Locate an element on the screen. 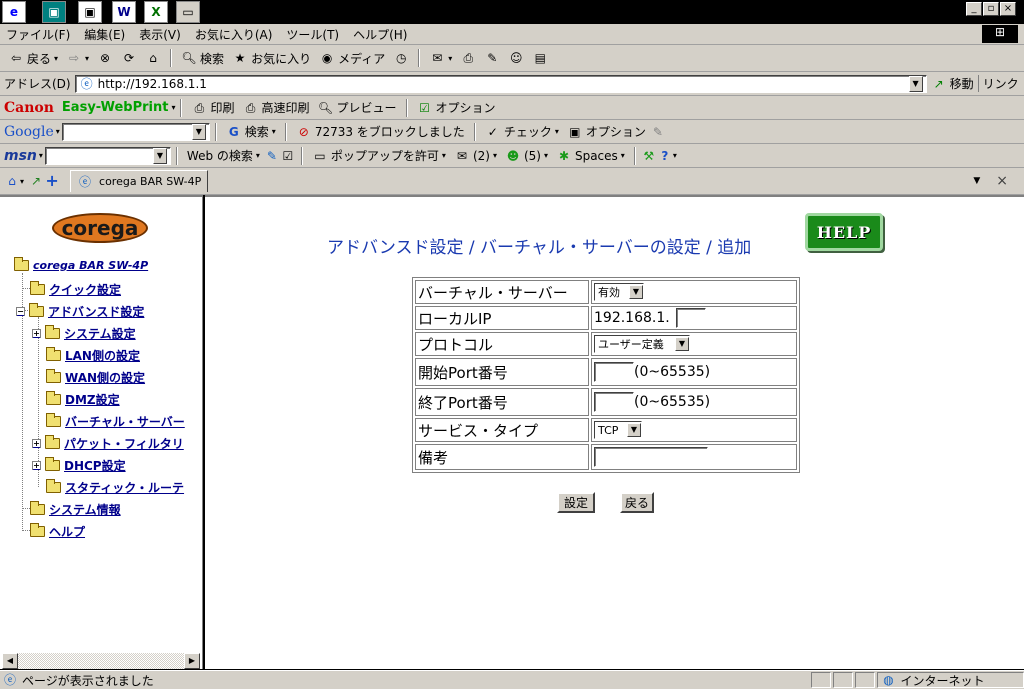  msn-search-input: ▼ is located at coordinates (107, 155).